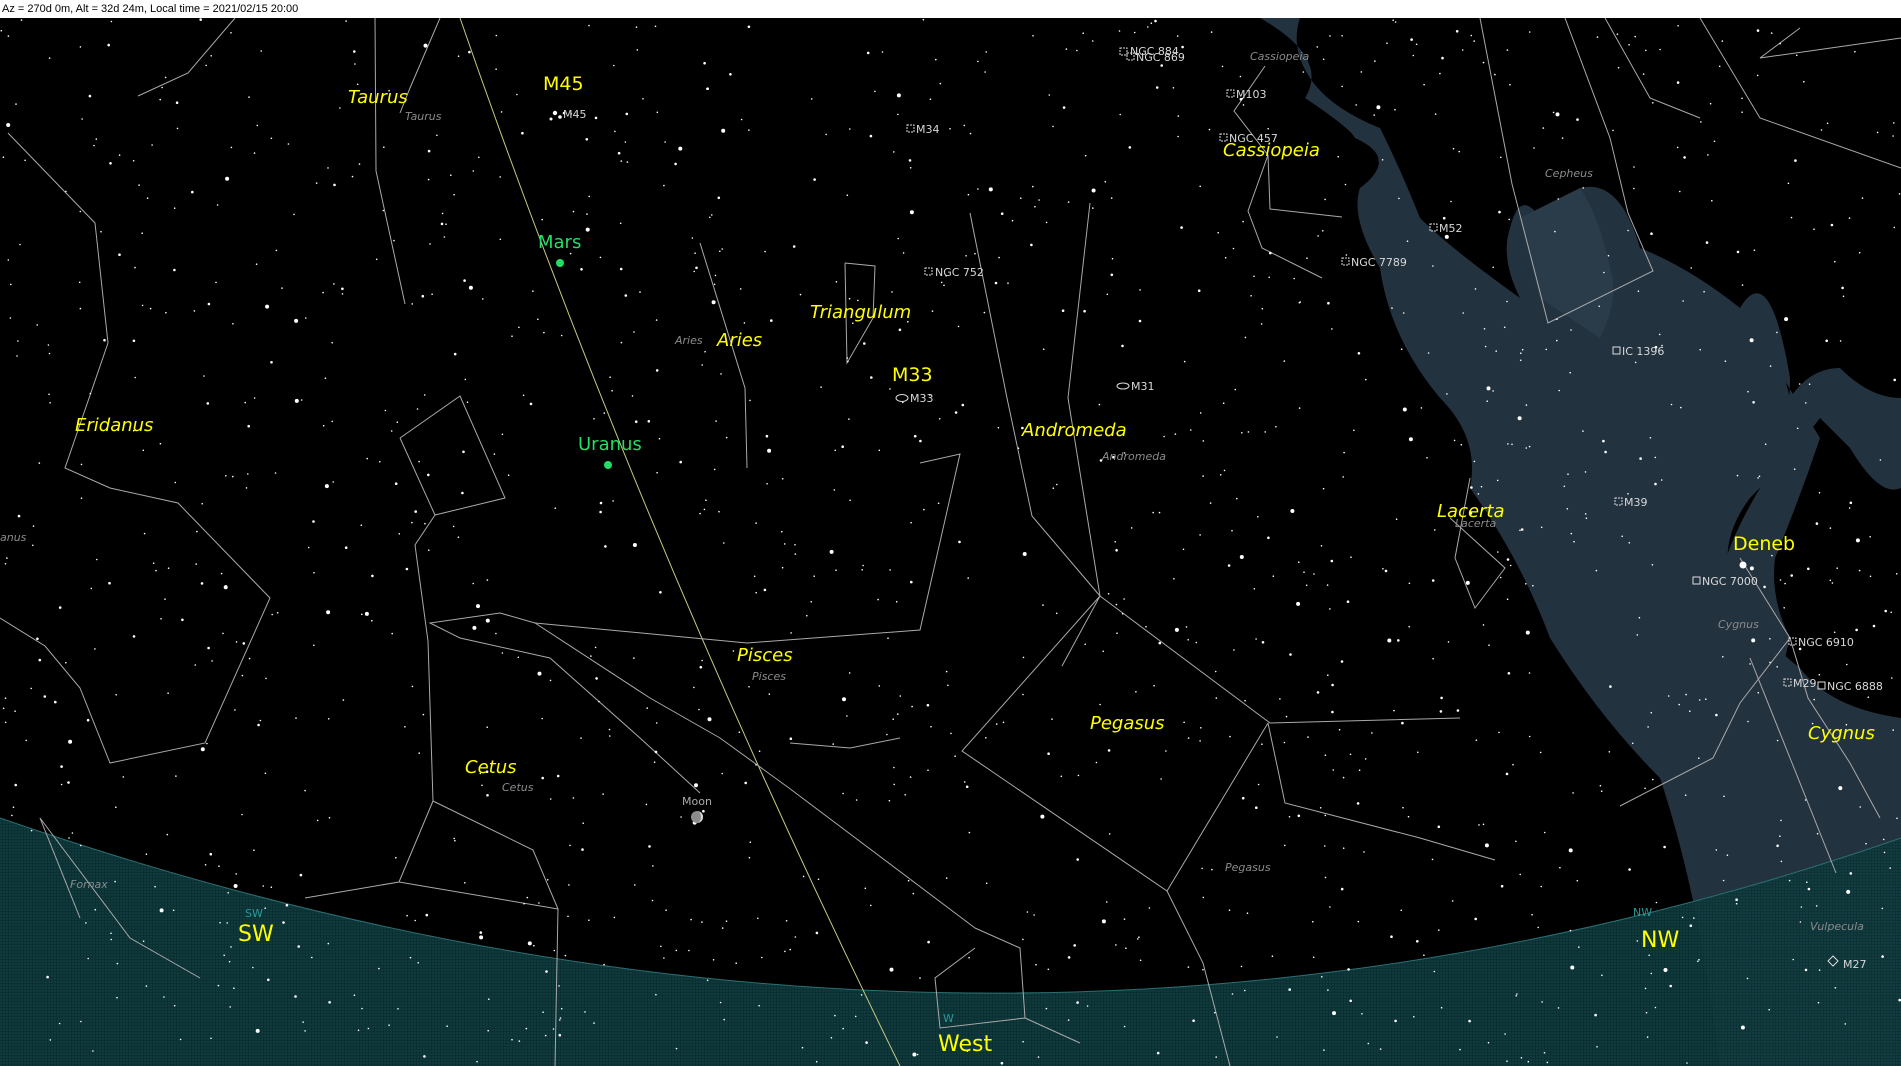  I want to click on dso-ngc6888: NGC 6888, so click(1850, 686).